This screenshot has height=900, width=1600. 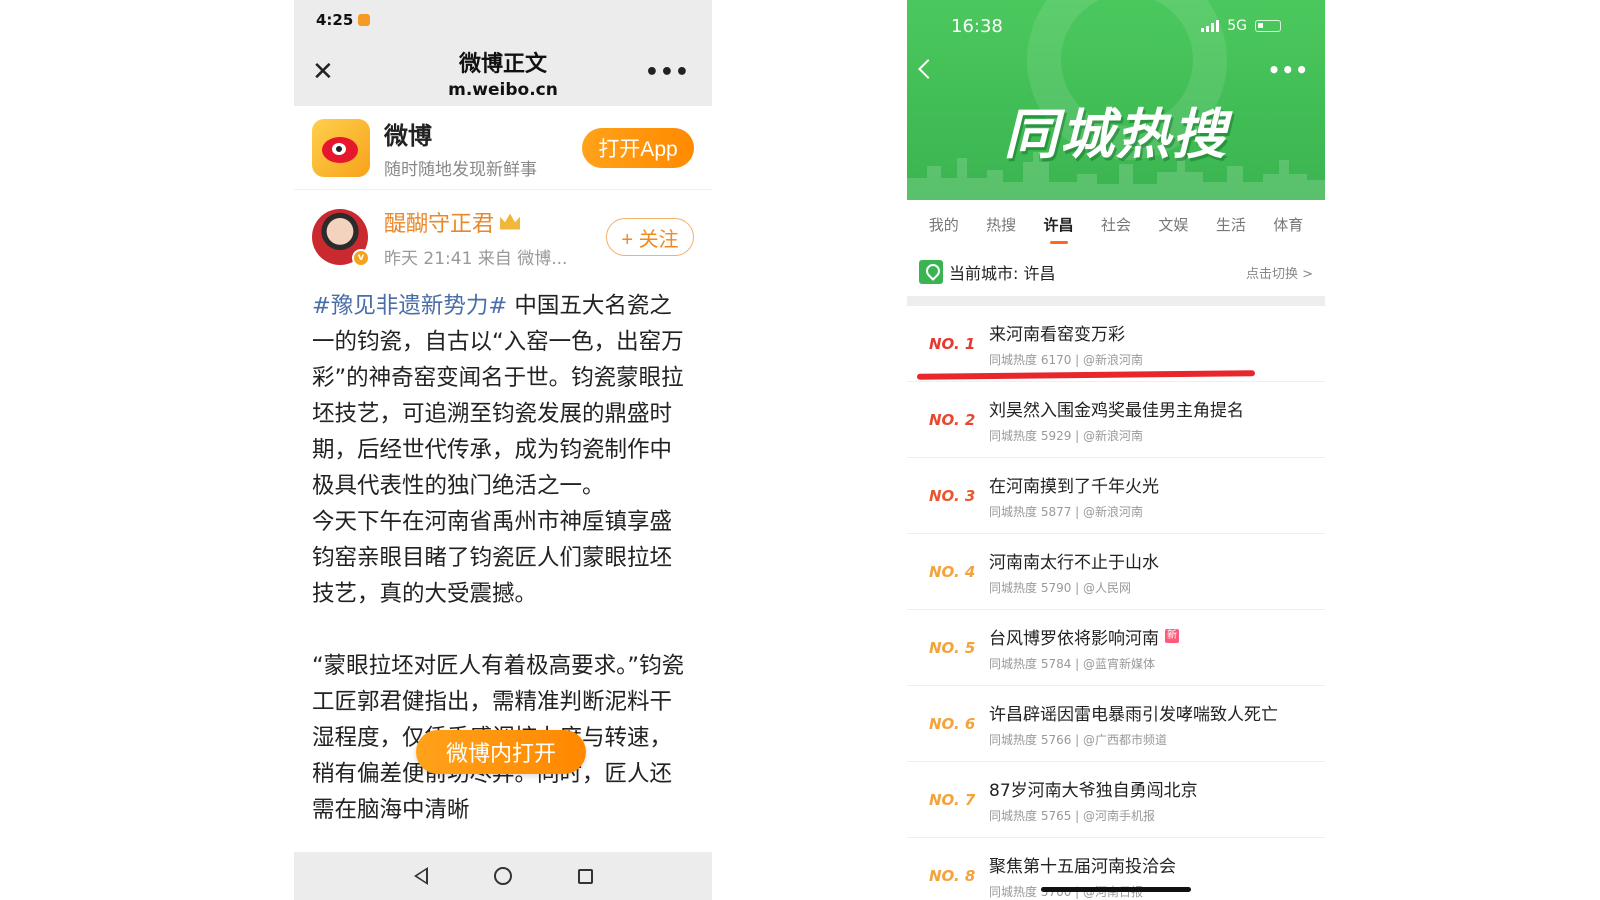 I want to click on list-item: NO. 4 河南南太行不止于山水 同城热度 5790 | @人民网, so click(x=1116, y=572).